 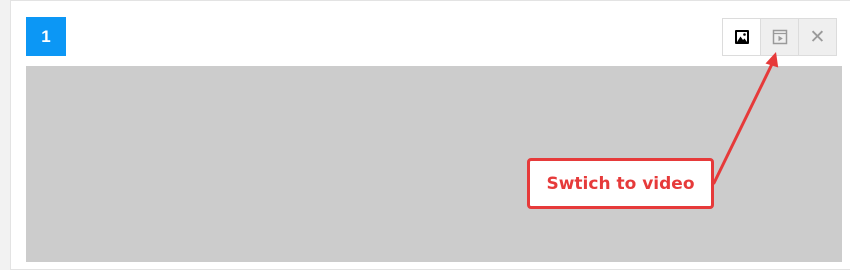 I want to click on image-icon, so click(x=741, y=37).